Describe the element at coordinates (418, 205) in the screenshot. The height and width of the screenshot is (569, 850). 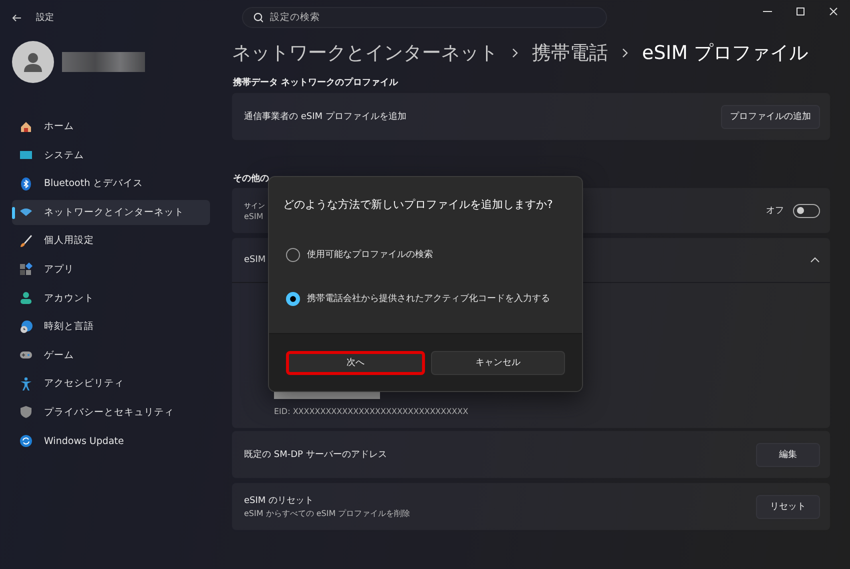
I see `dialog-title: どのような方法で新しいプロファイルを追加しますか?` at that location.